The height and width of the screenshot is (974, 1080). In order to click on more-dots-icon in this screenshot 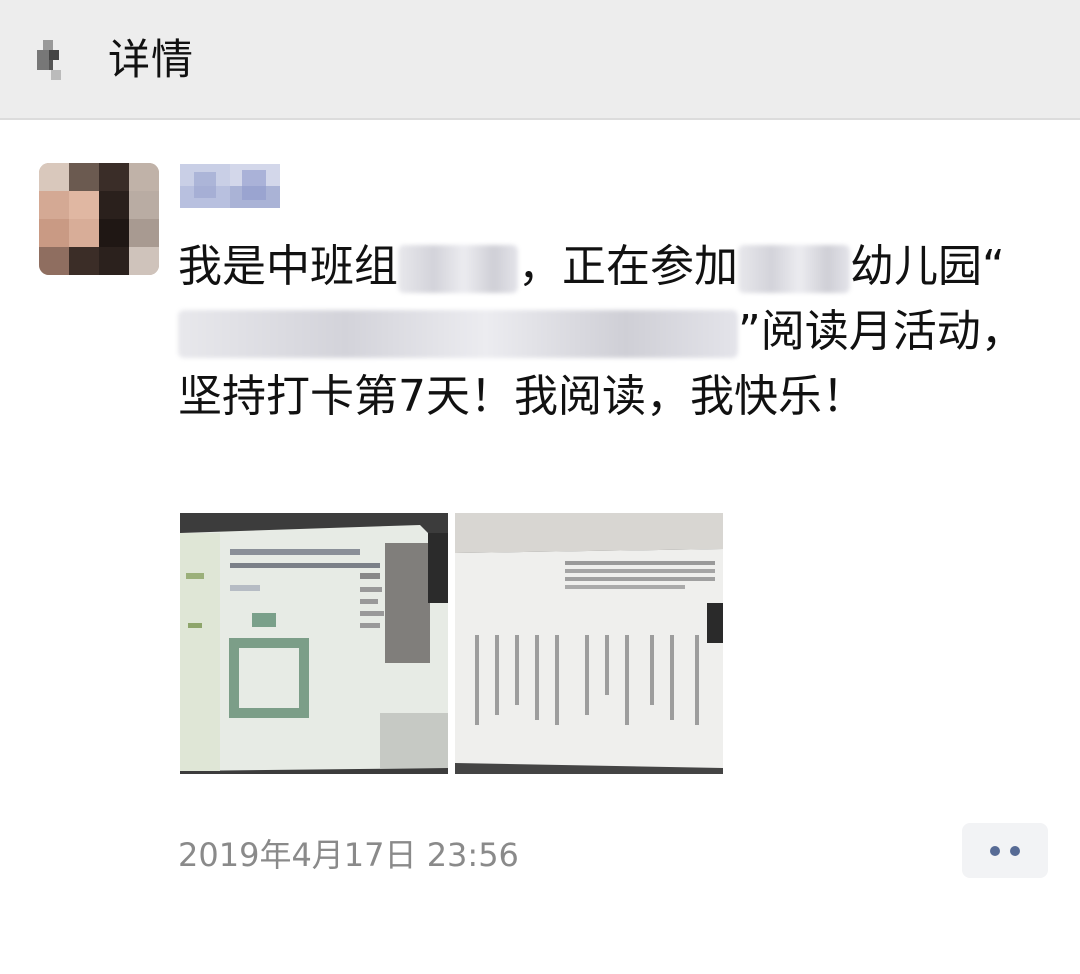, I will do `click(1005, 850)`.